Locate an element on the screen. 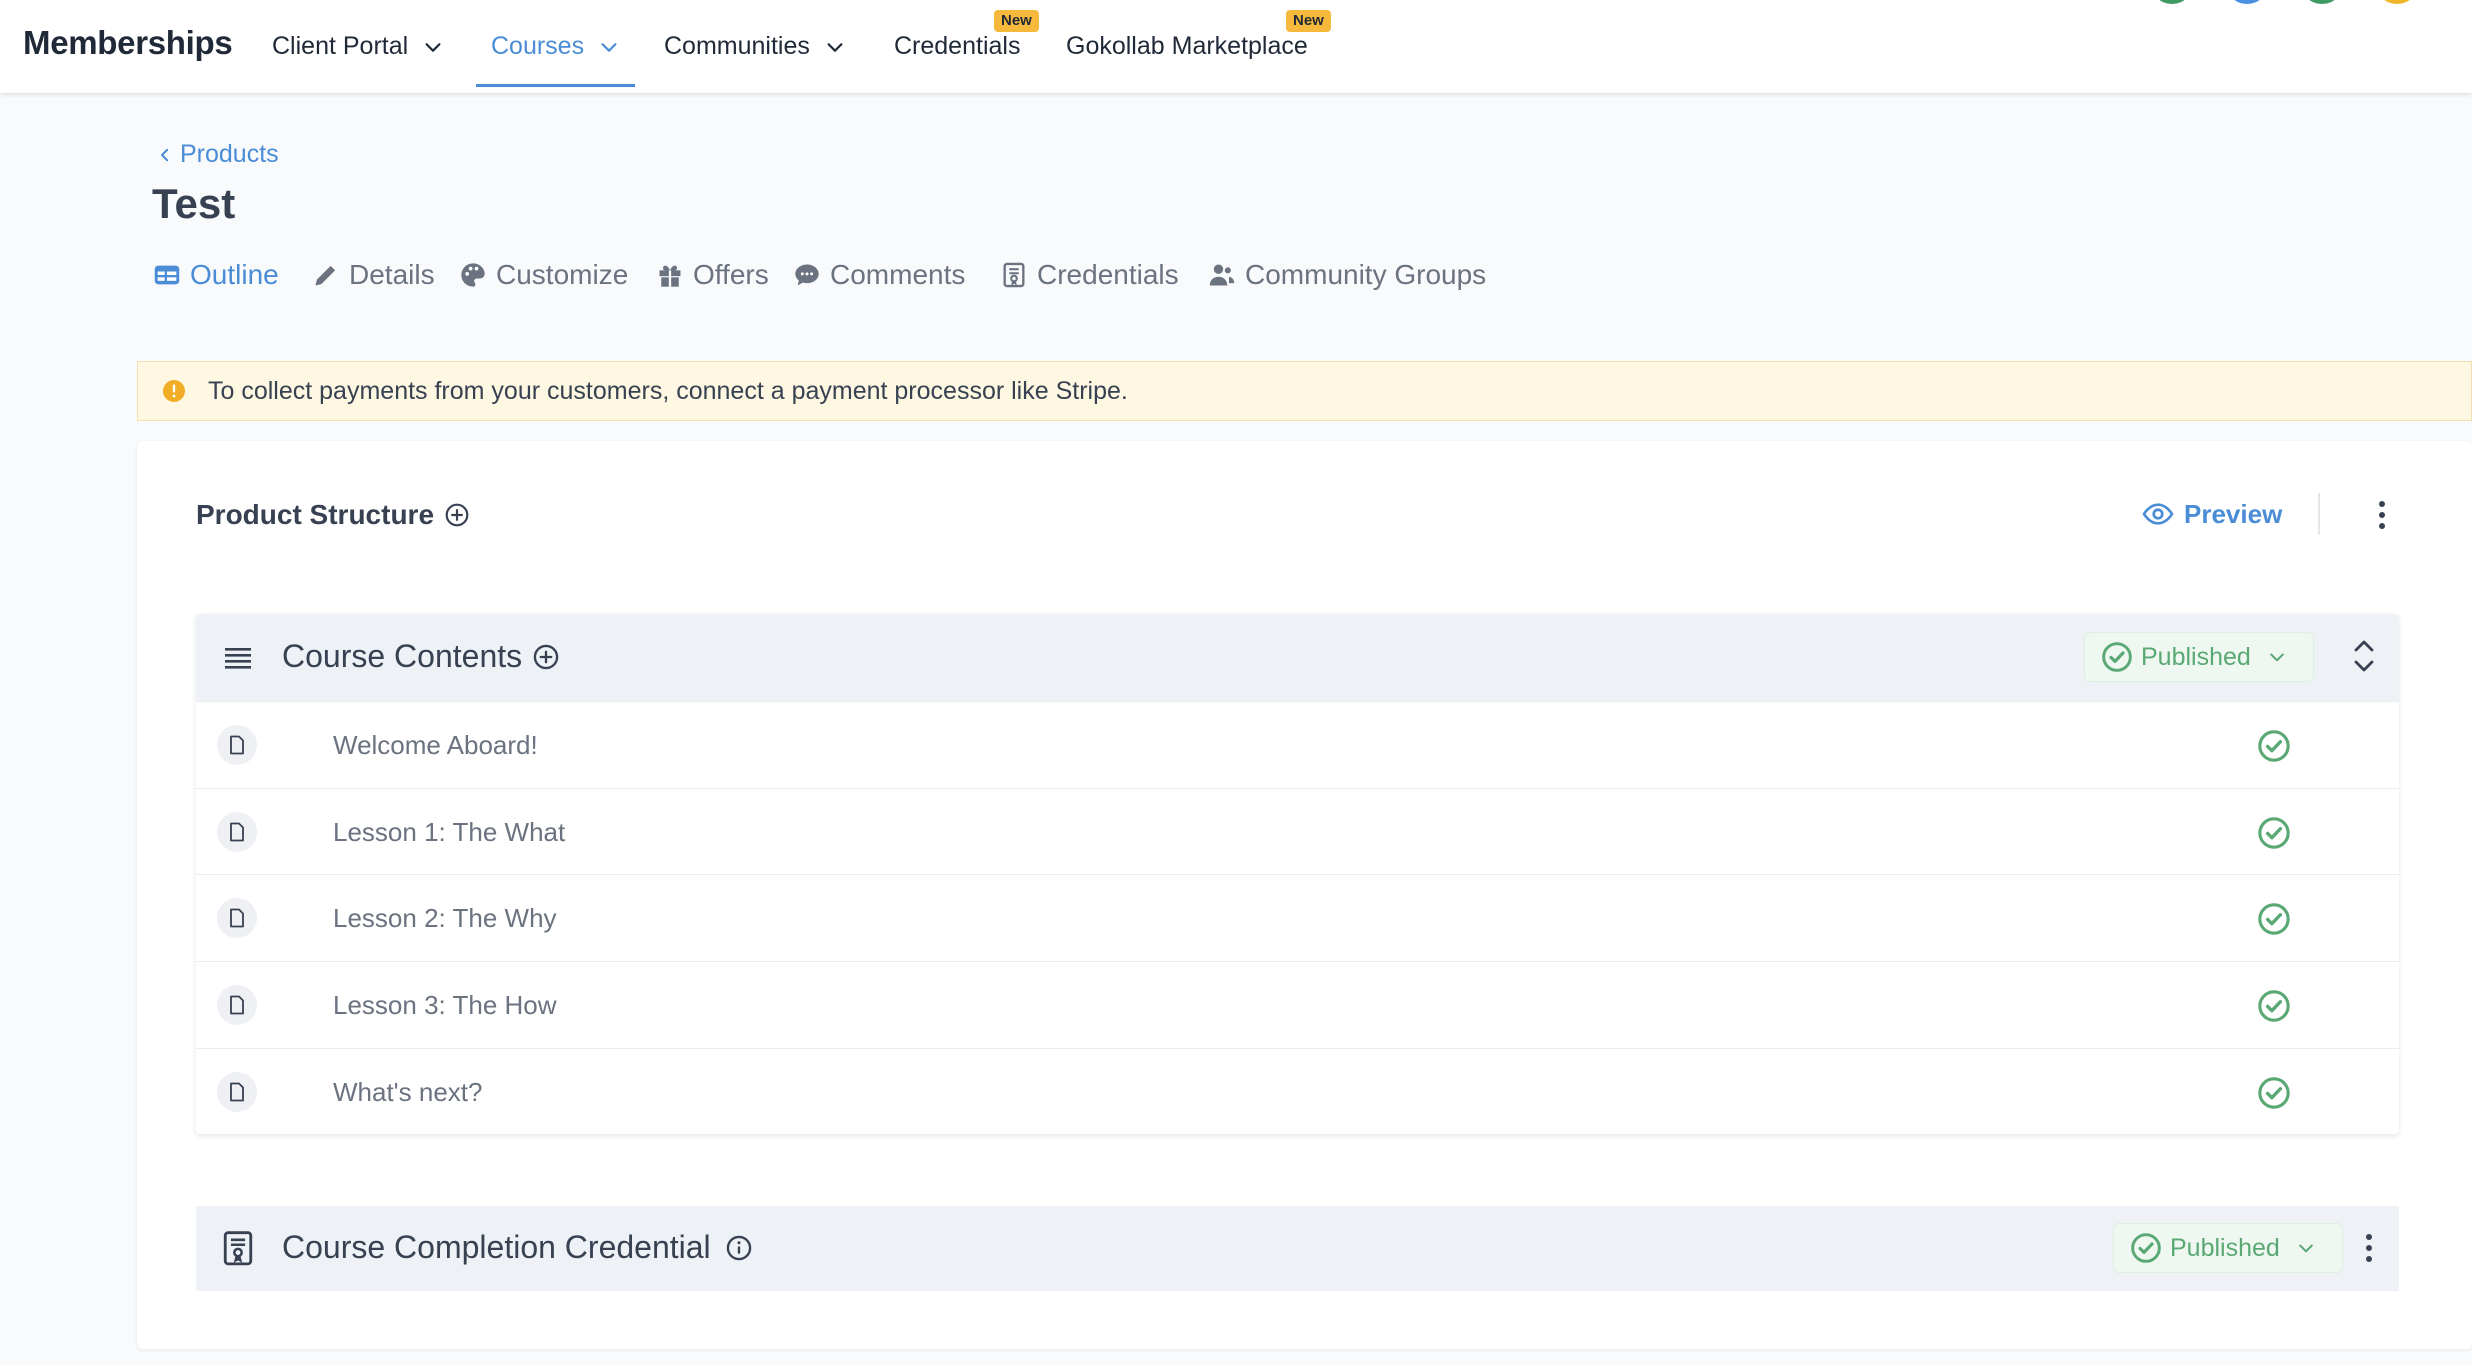 The image size is (2472, 1365). nav-gokollab-marketplace: Gokollab Marketplace is located at coordinates (1187, 46).